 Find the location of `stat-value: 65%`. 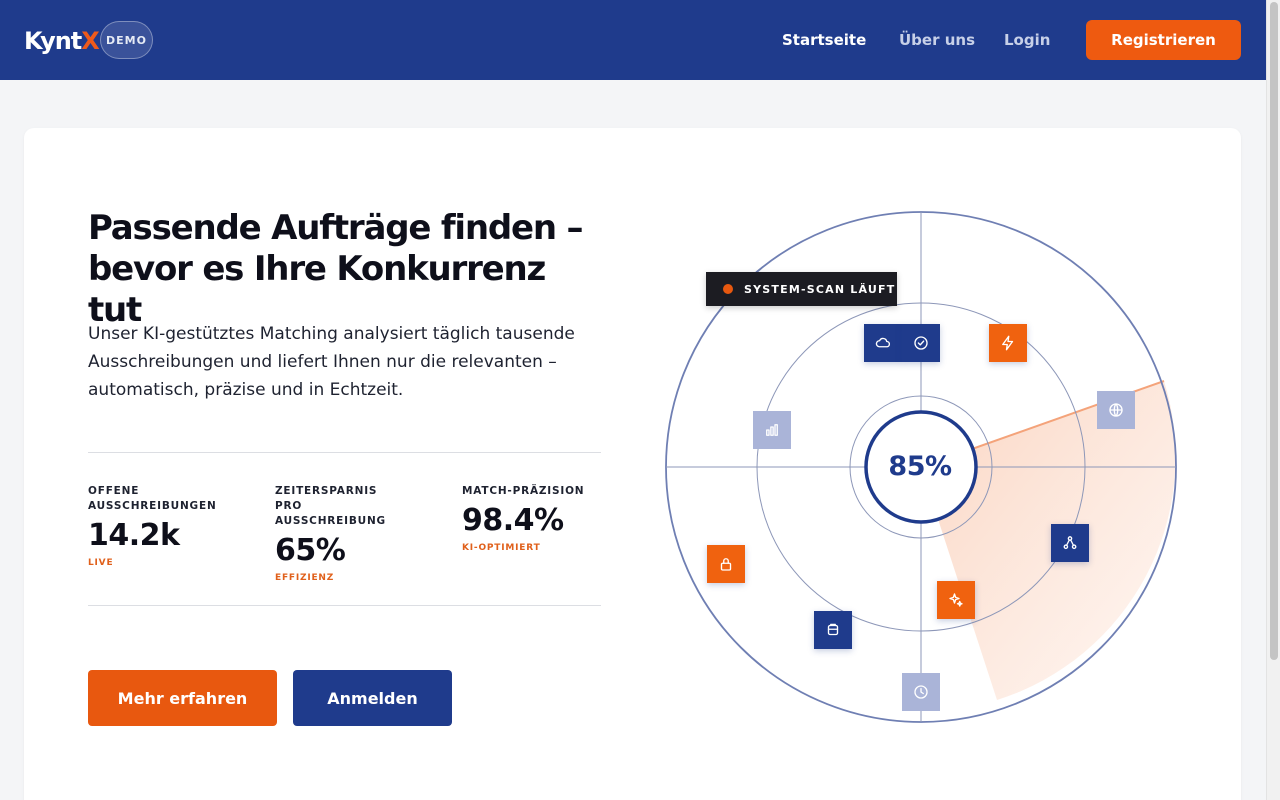

stat-value: 65% is located at coordinates (310, 550).